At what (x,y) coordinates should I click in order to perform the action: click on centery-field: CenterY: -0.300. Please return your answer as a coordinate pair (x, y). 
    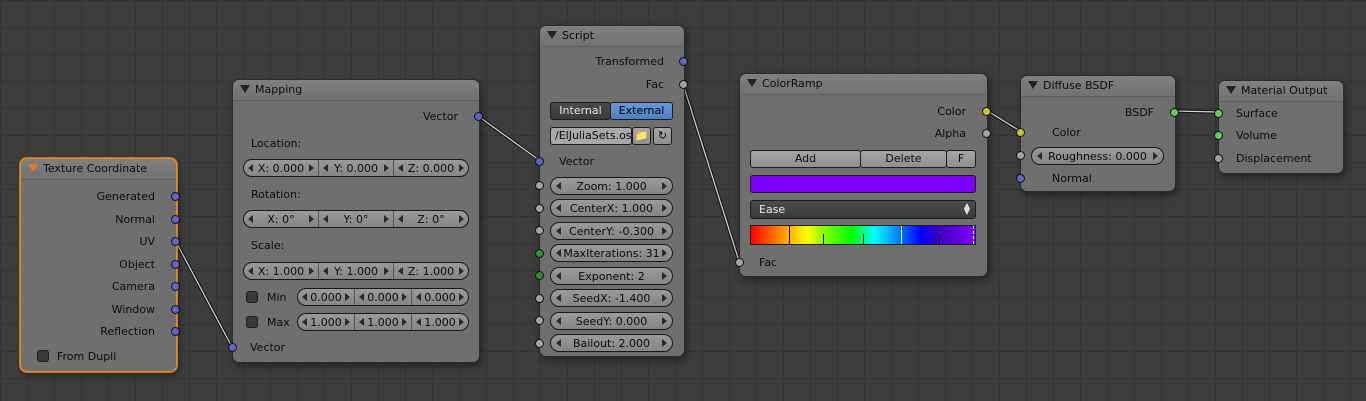
    Looking at the image, I should click on (611, 231).